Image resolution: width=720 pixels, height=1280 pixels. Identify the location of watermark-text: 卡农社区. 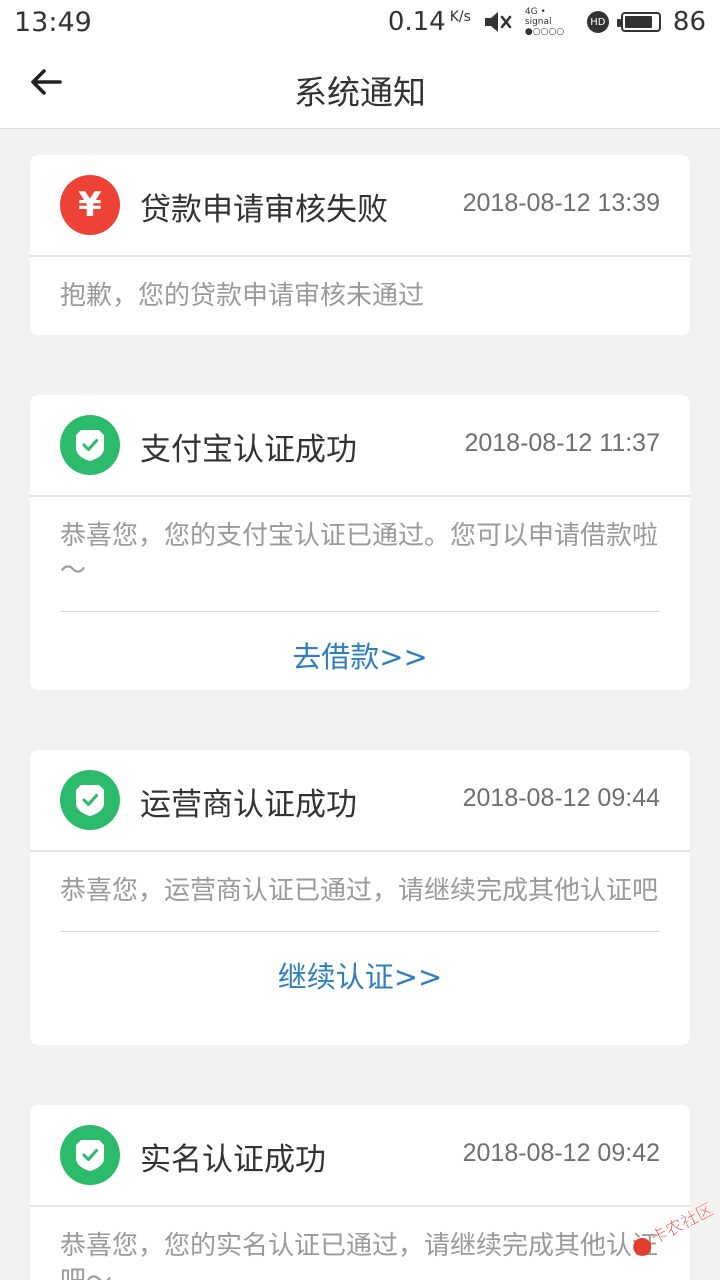
(682, 1225).